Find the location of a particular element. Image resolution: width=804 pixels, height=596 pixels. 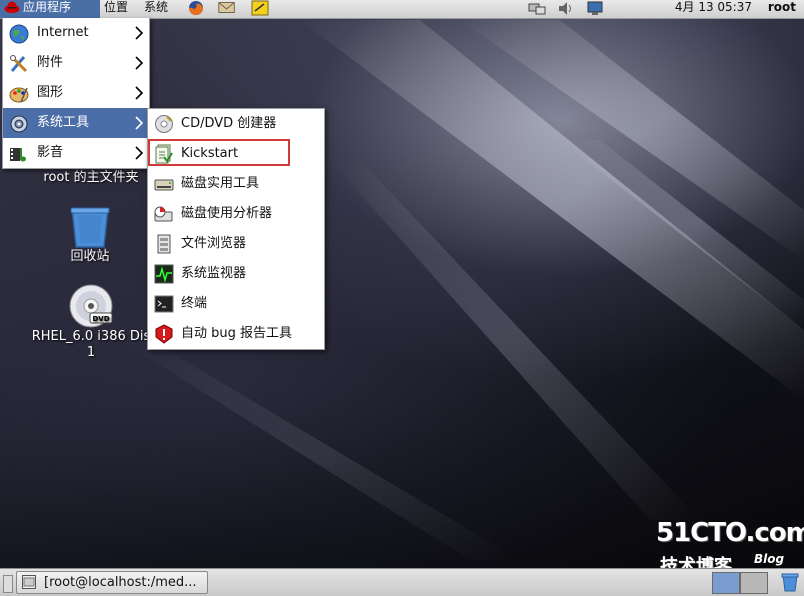

mail-launcher-icon is located at coordinates (227, 8).